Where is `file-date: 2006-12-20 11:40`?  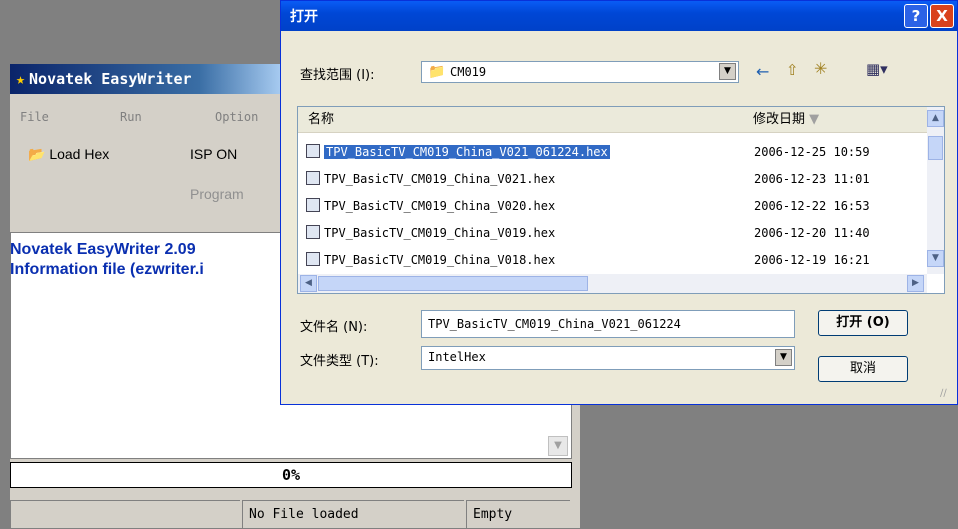 file-date: 2006-12-20 11:40 is located at coordinates (812, 233).